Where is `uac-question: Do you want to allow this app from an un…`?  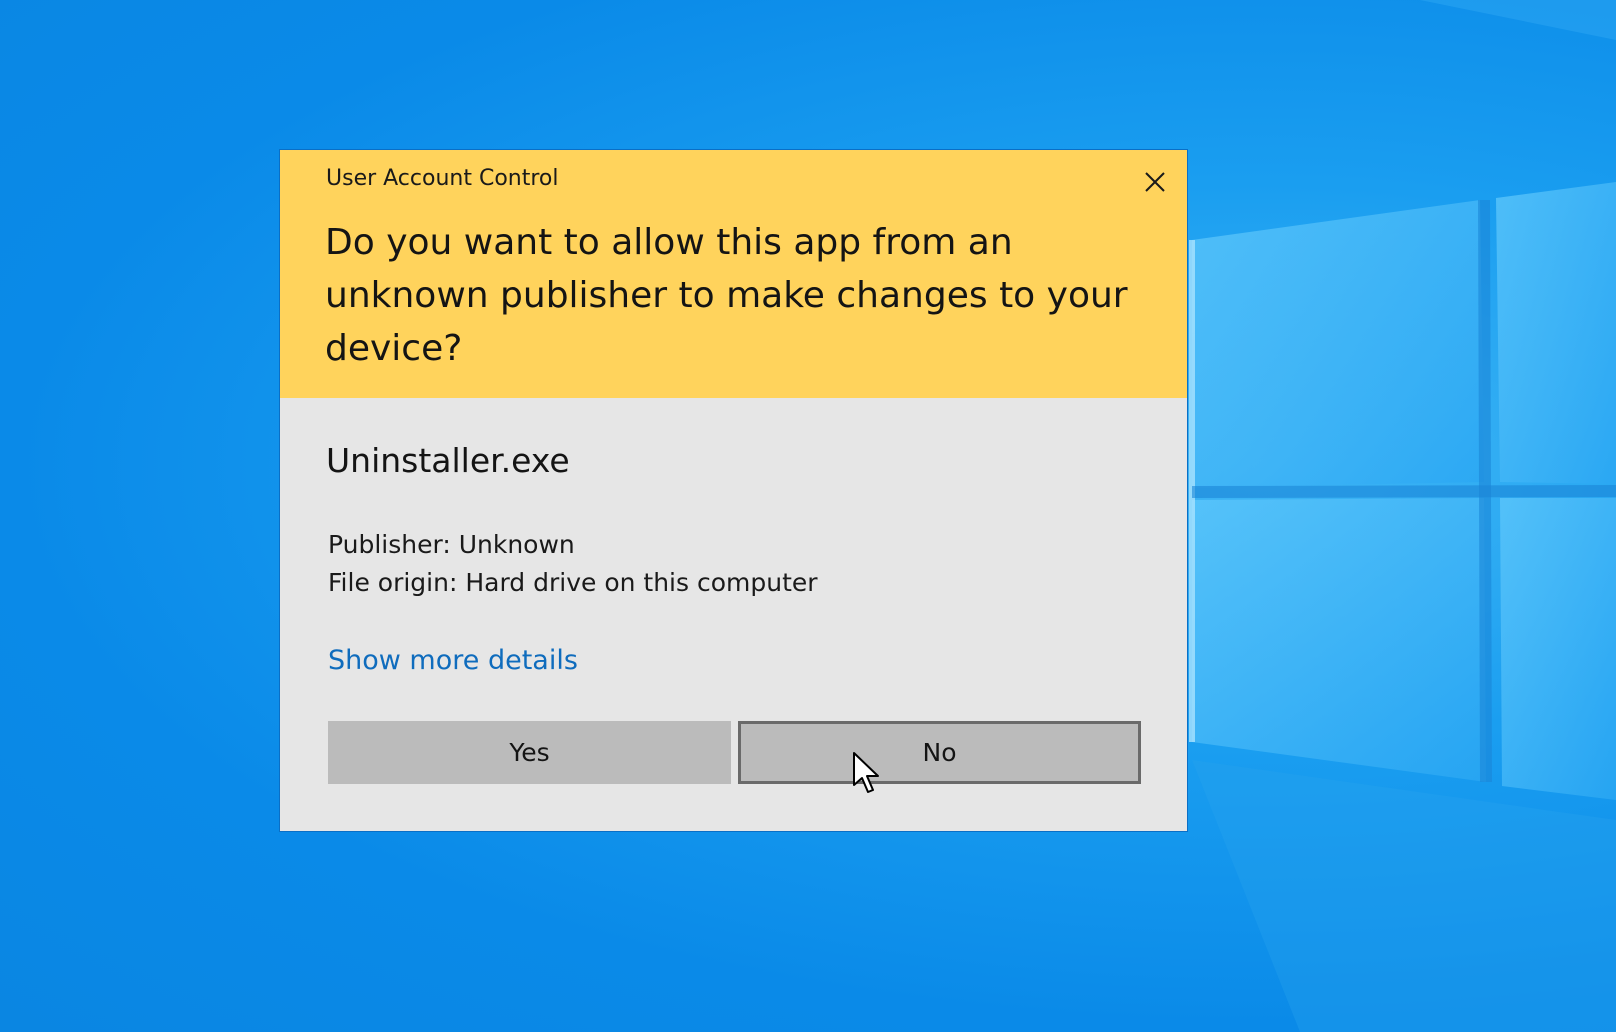
uac-question: Do you want to allow this app from an un… is located at coordinates (726, 295).